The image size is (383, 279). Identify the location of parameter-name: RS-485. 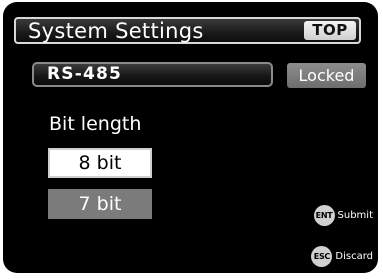
(85, 74).